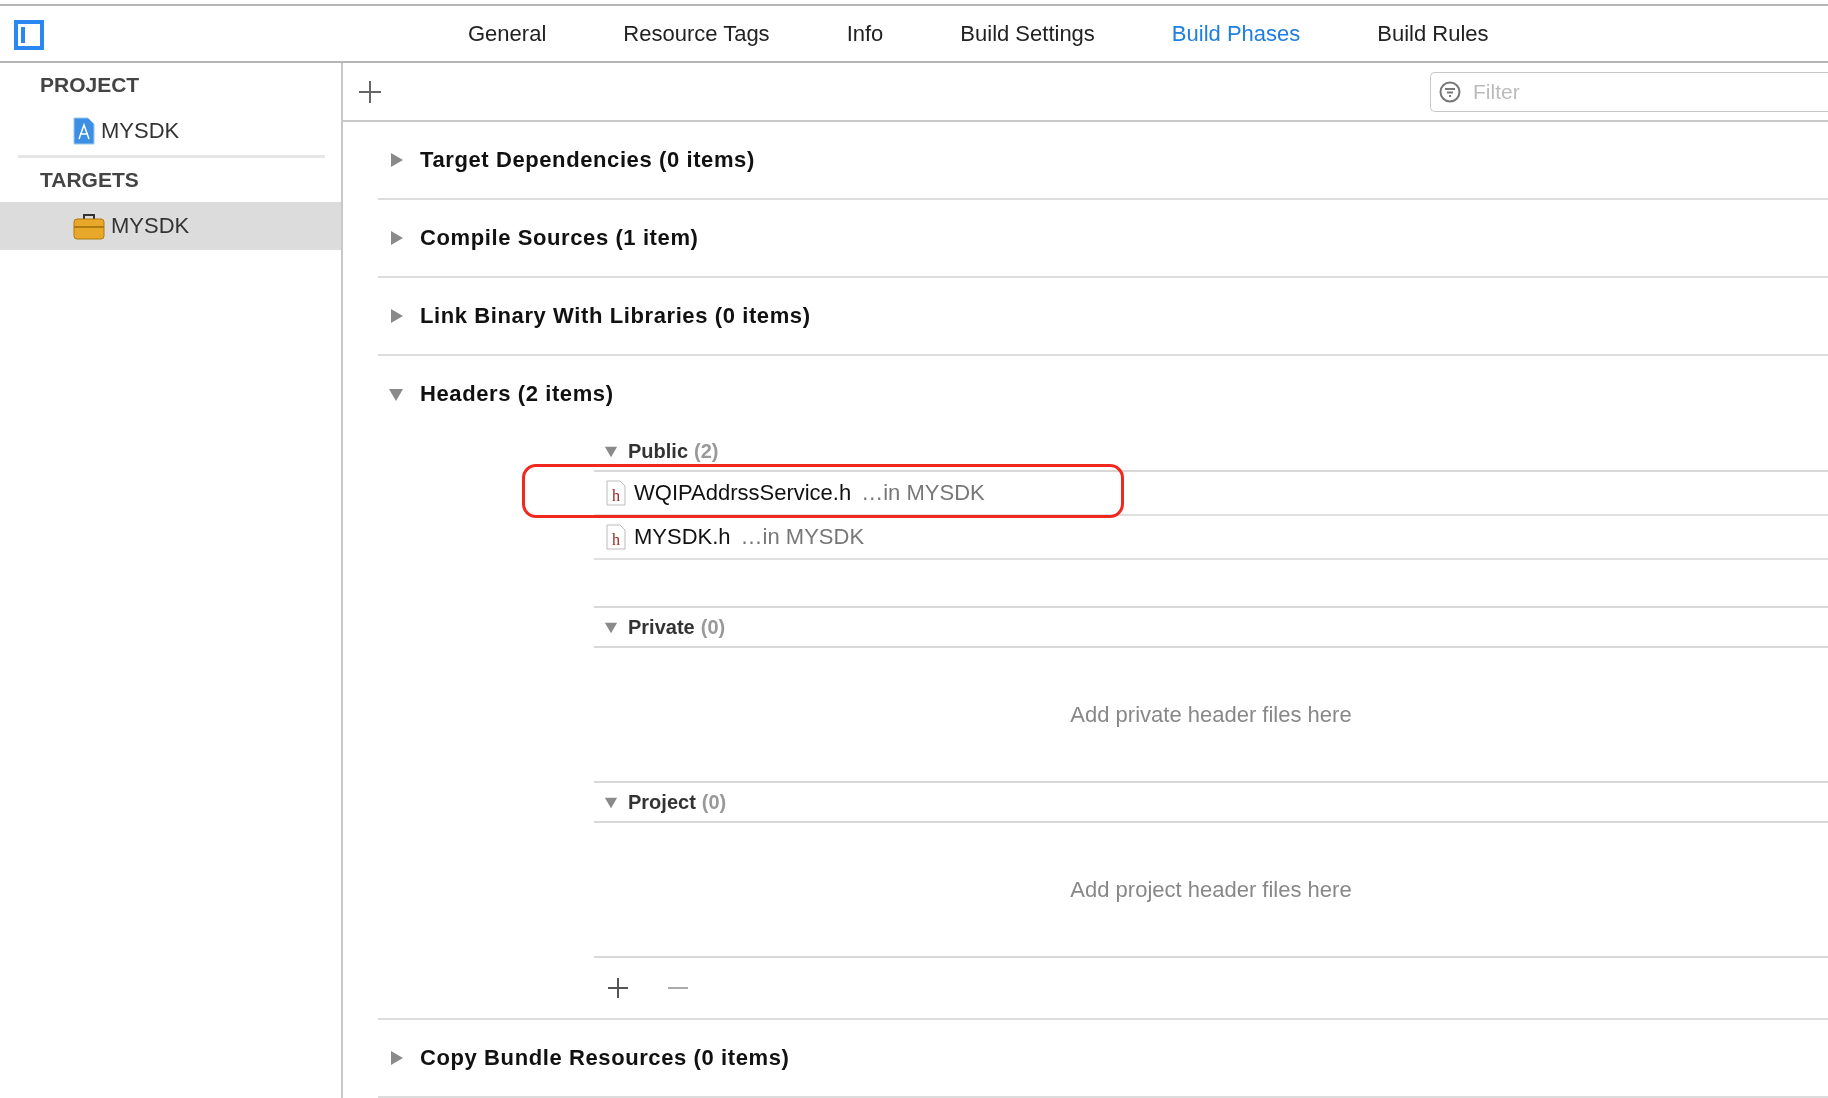 The height and width of the screenshot is (1098, 1828). Describe the element at coordinates (1236, 33) in the screenshot. I see `tab: Build Phases` at that location.